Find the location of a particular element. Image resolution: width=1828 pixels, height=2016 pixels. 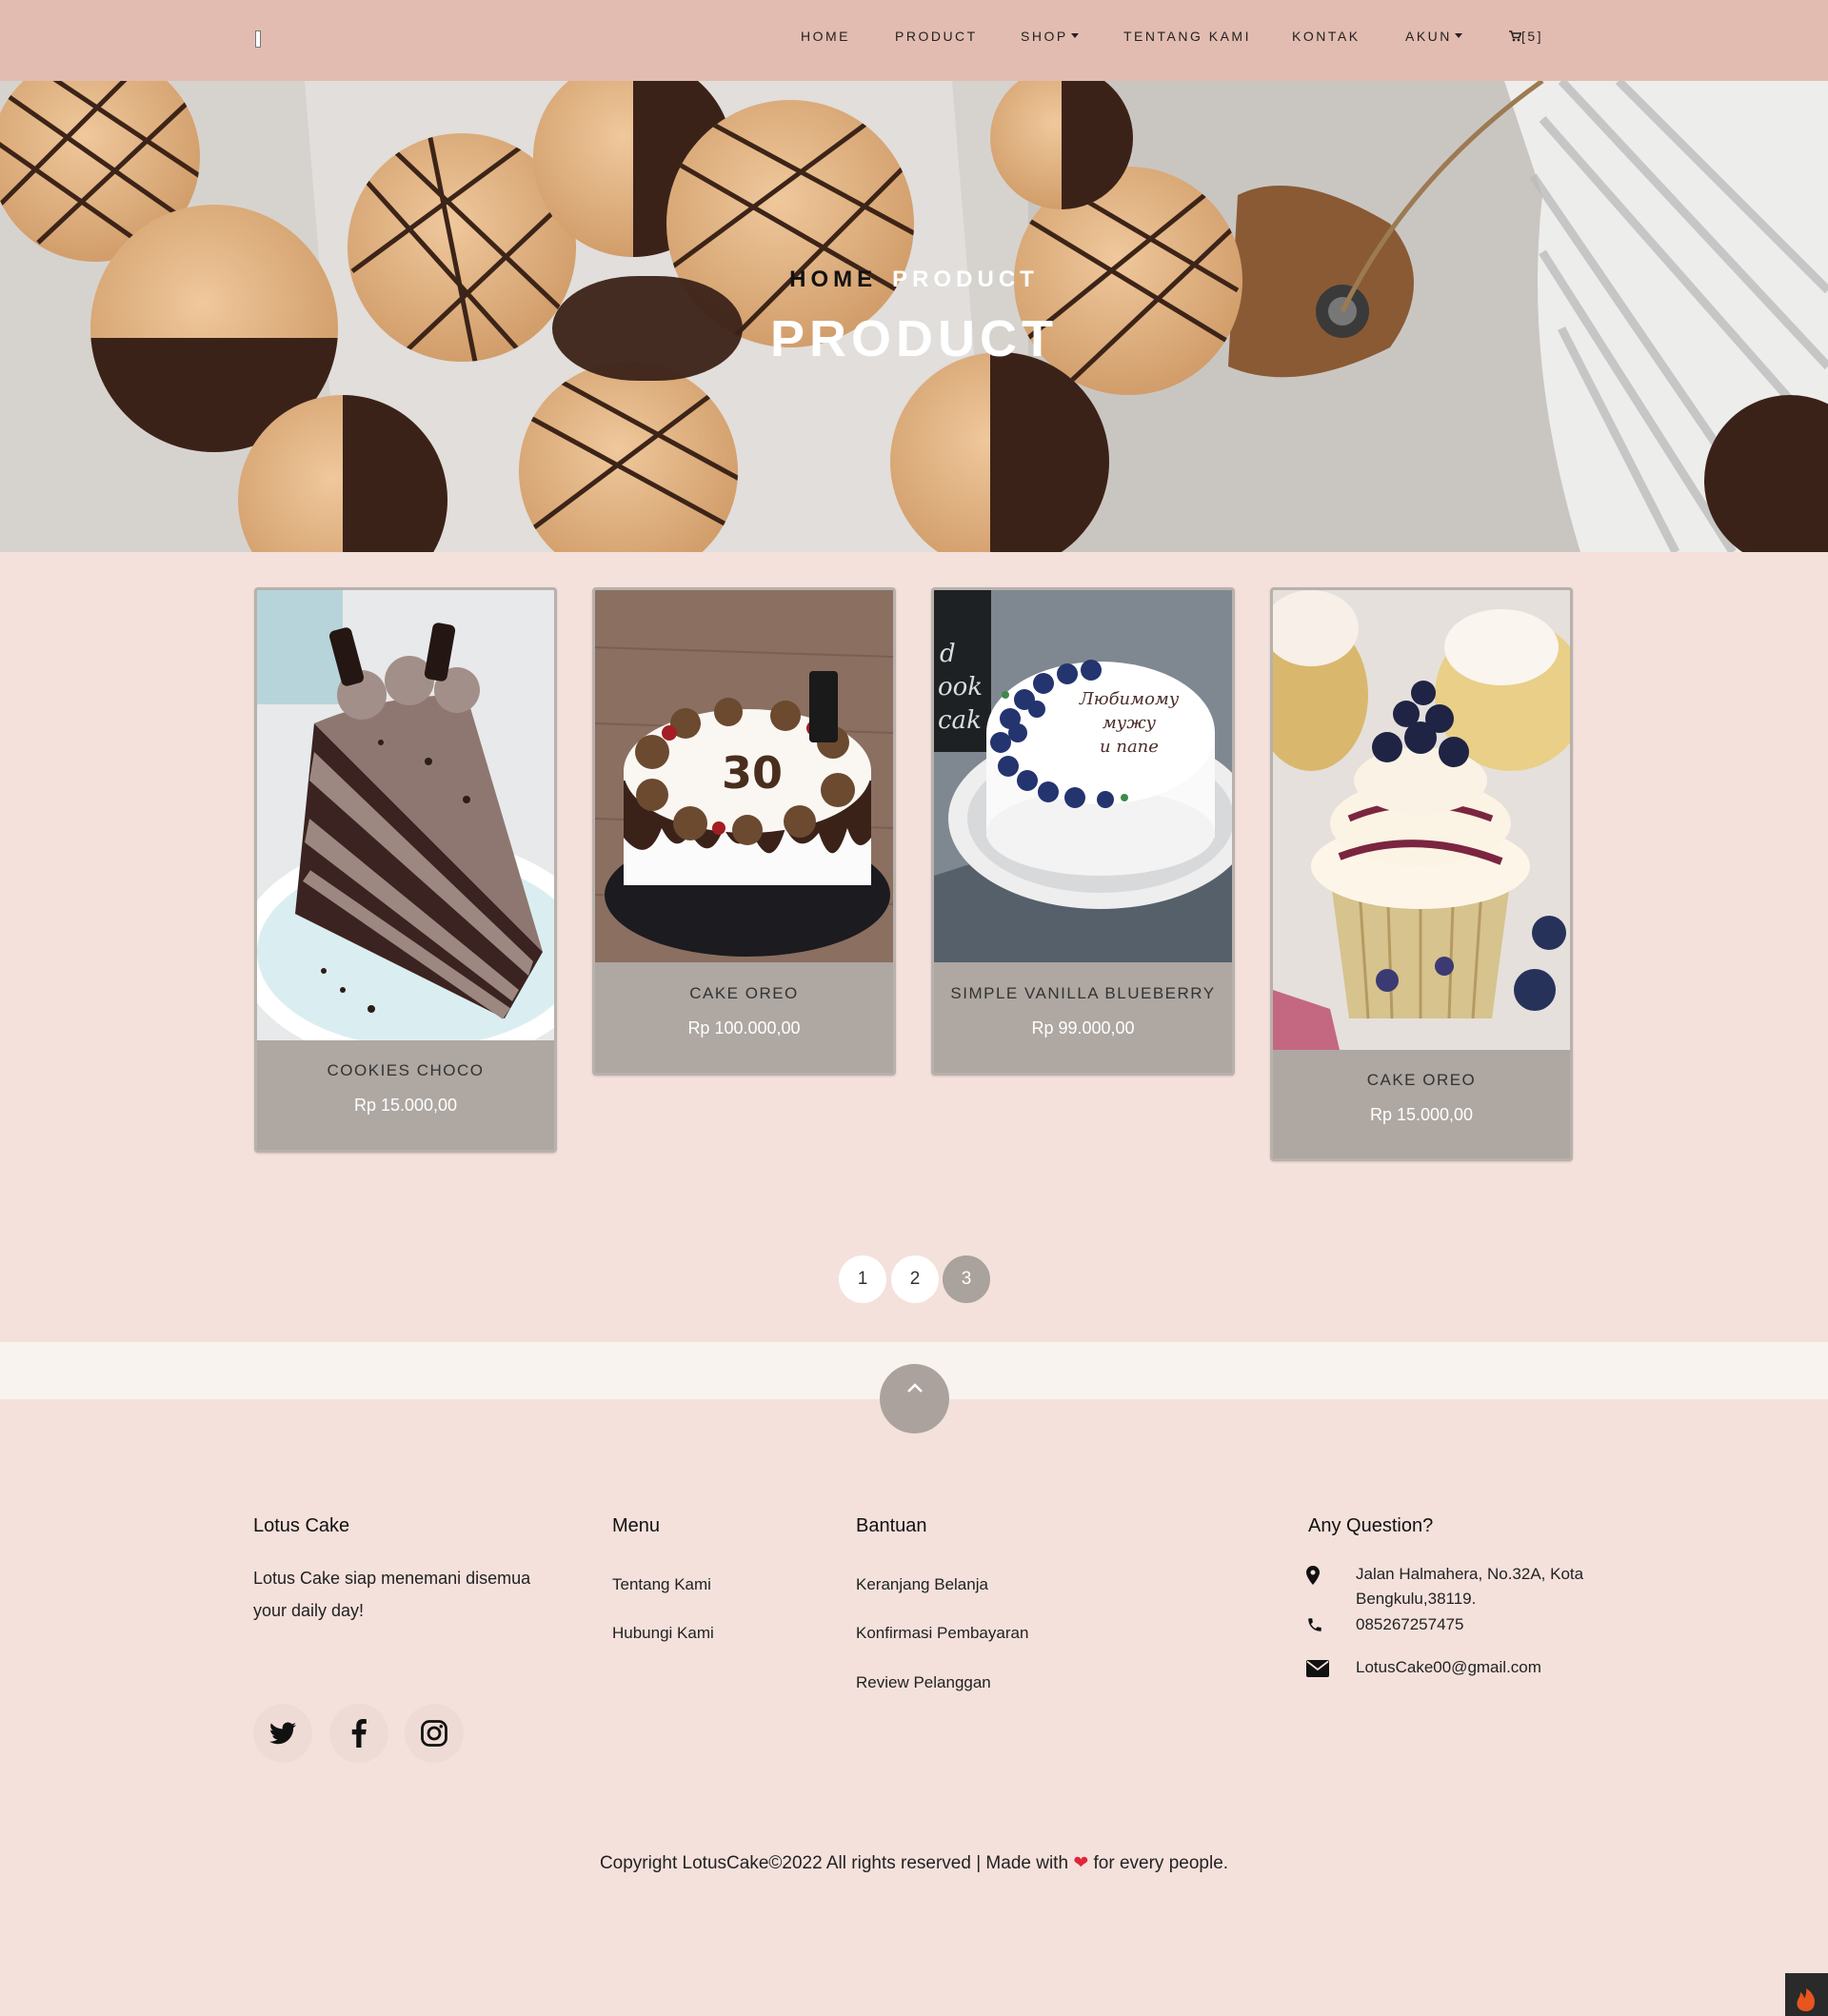

product-image-cookies-choco is located at coordinates (405, 815).